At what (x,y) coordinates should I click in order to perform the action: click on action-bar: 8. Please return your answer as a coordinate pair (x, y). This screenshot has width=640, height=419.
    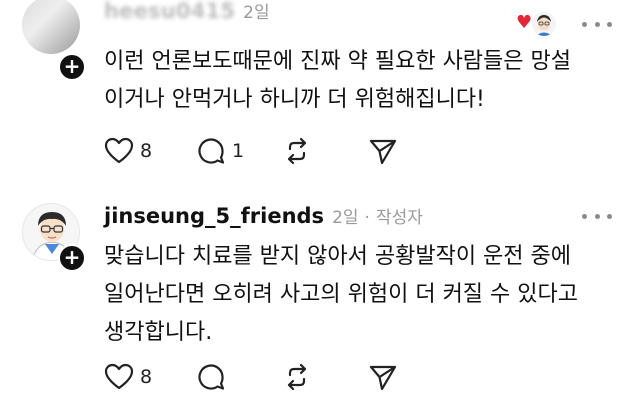
    Looking at the image, I should click on (251, 377).